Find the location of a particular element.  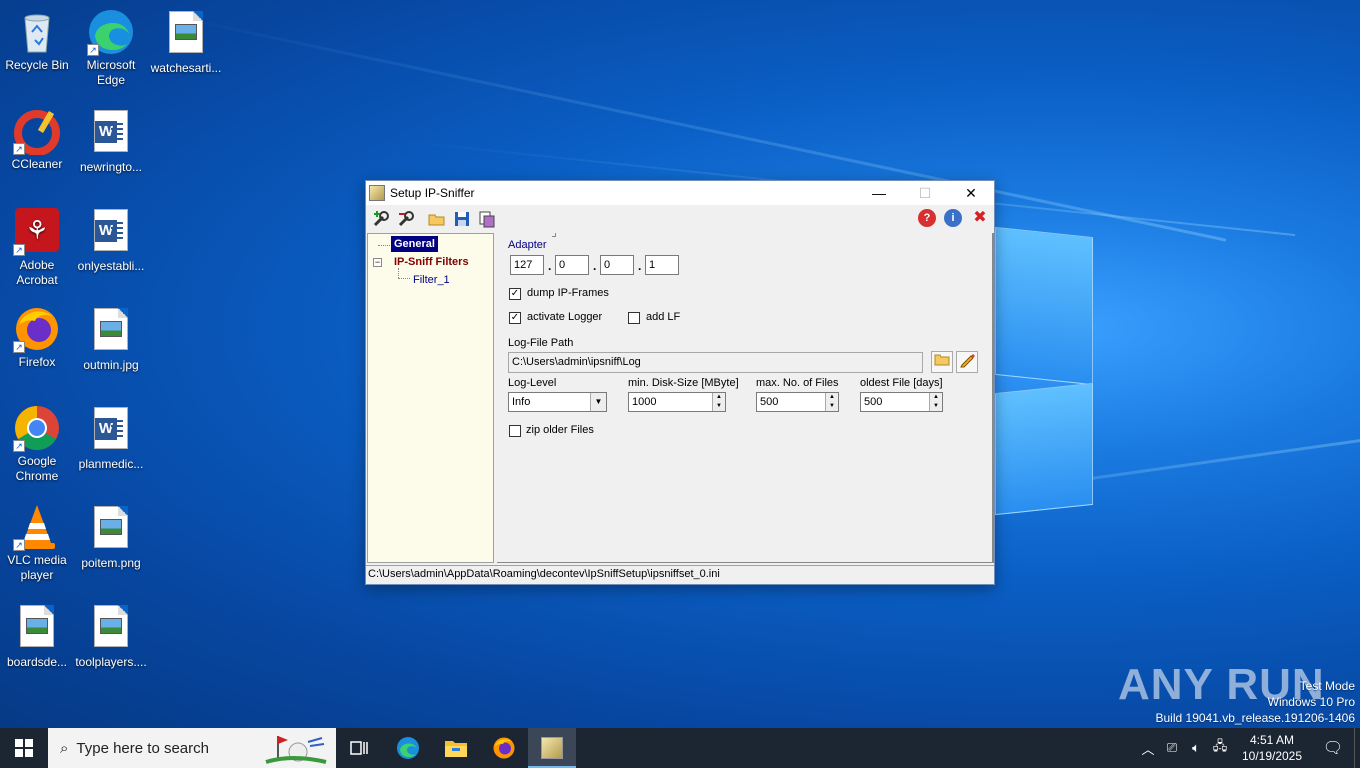

ccleaner-icon: ↗ is located at coordinates (37, 131).